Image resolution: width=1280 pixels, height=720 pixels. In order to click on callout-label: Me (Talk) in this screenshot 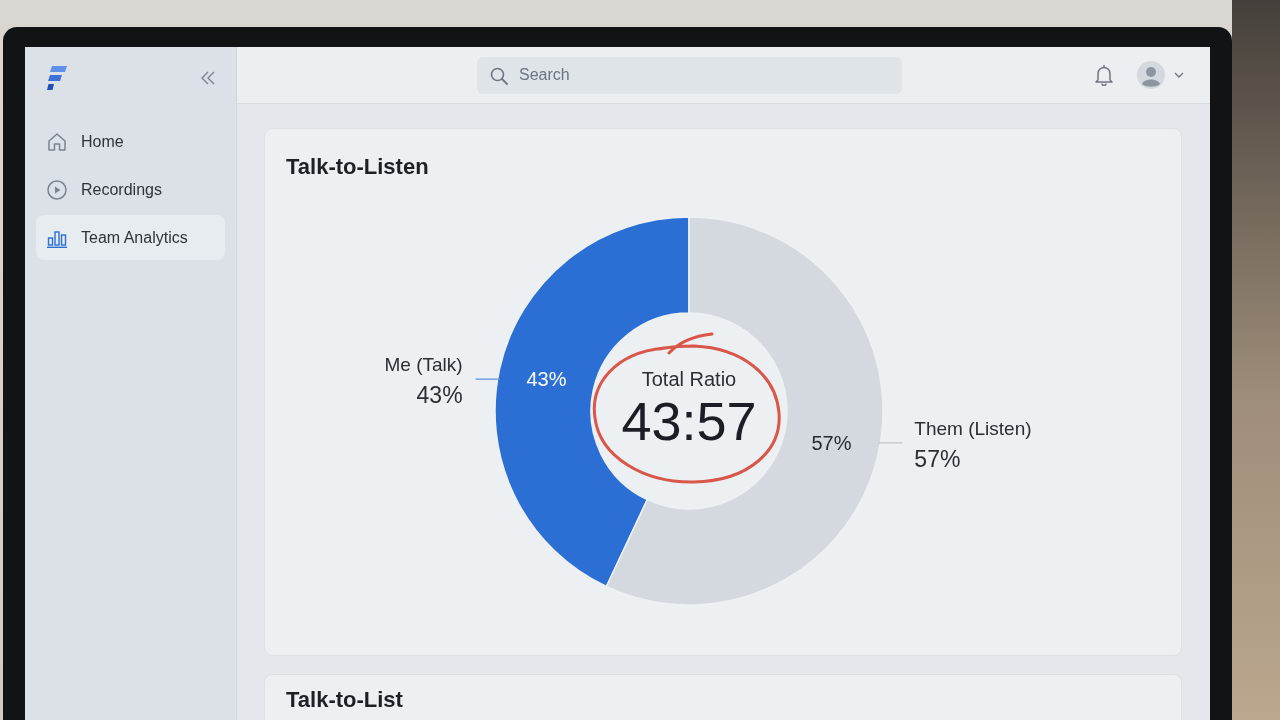, I will do `click(423, 365)`.